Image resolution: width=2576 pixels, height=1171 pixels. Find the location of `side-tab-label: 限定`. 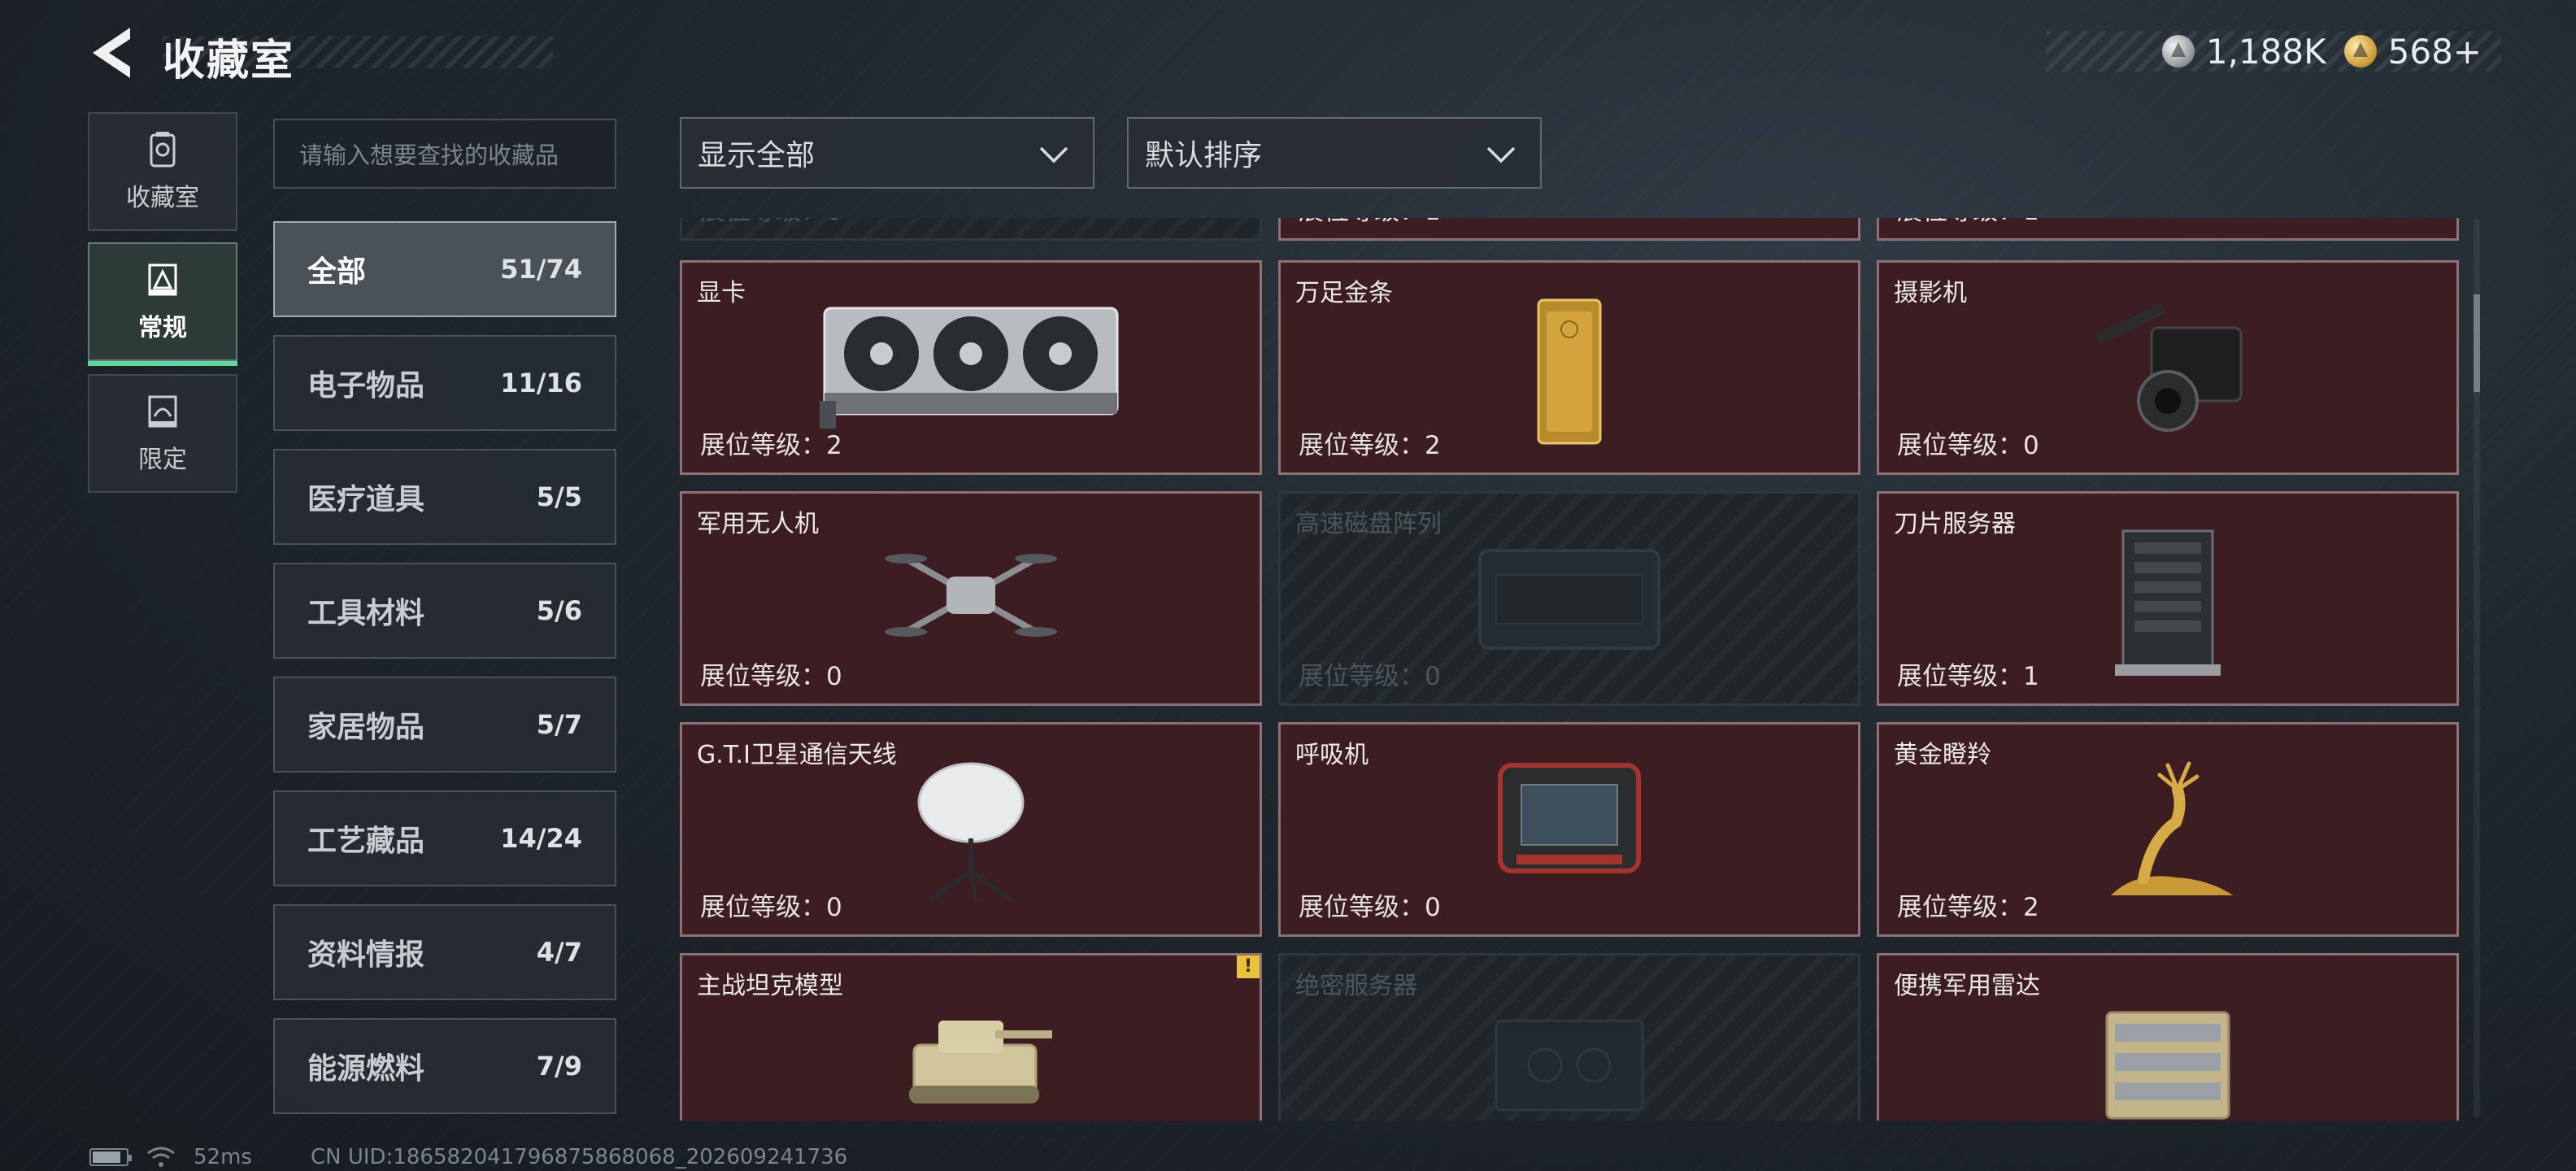

side-tab-label: 限定 is located at coordinates (163, 460).